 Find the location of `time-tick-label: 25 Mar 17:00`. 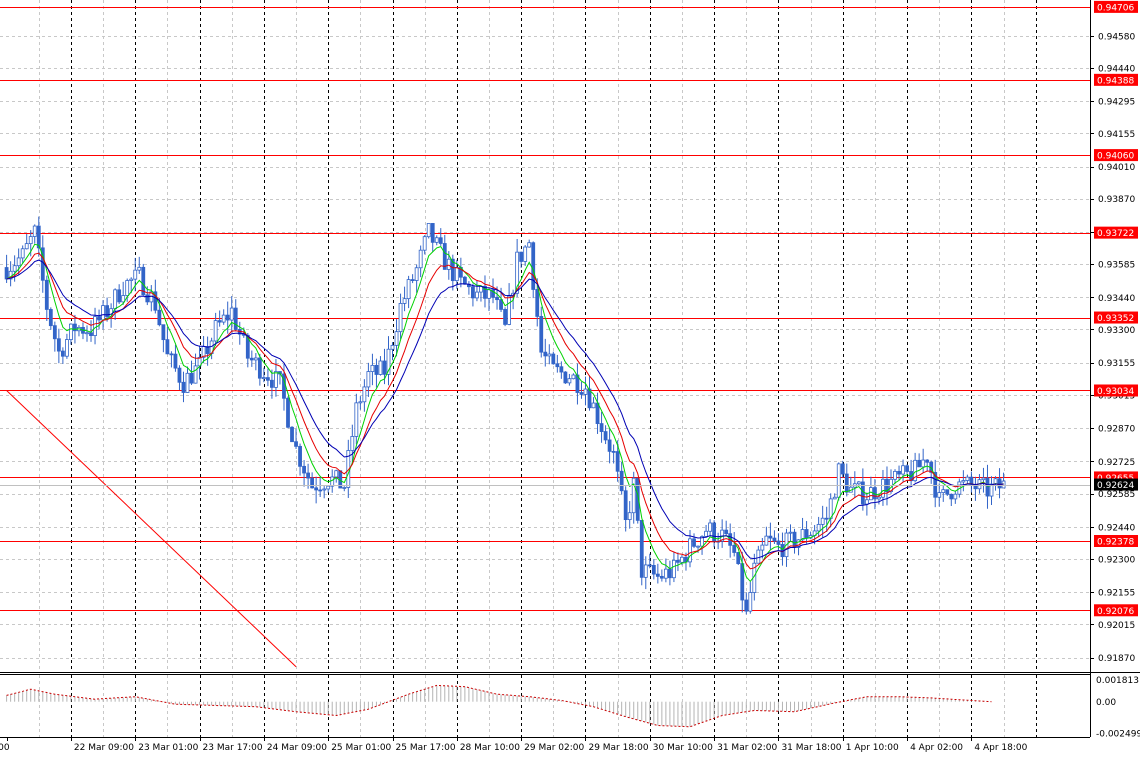

time-tick-label: 25 Mar 17:00 is located at coordinates (426, 748).